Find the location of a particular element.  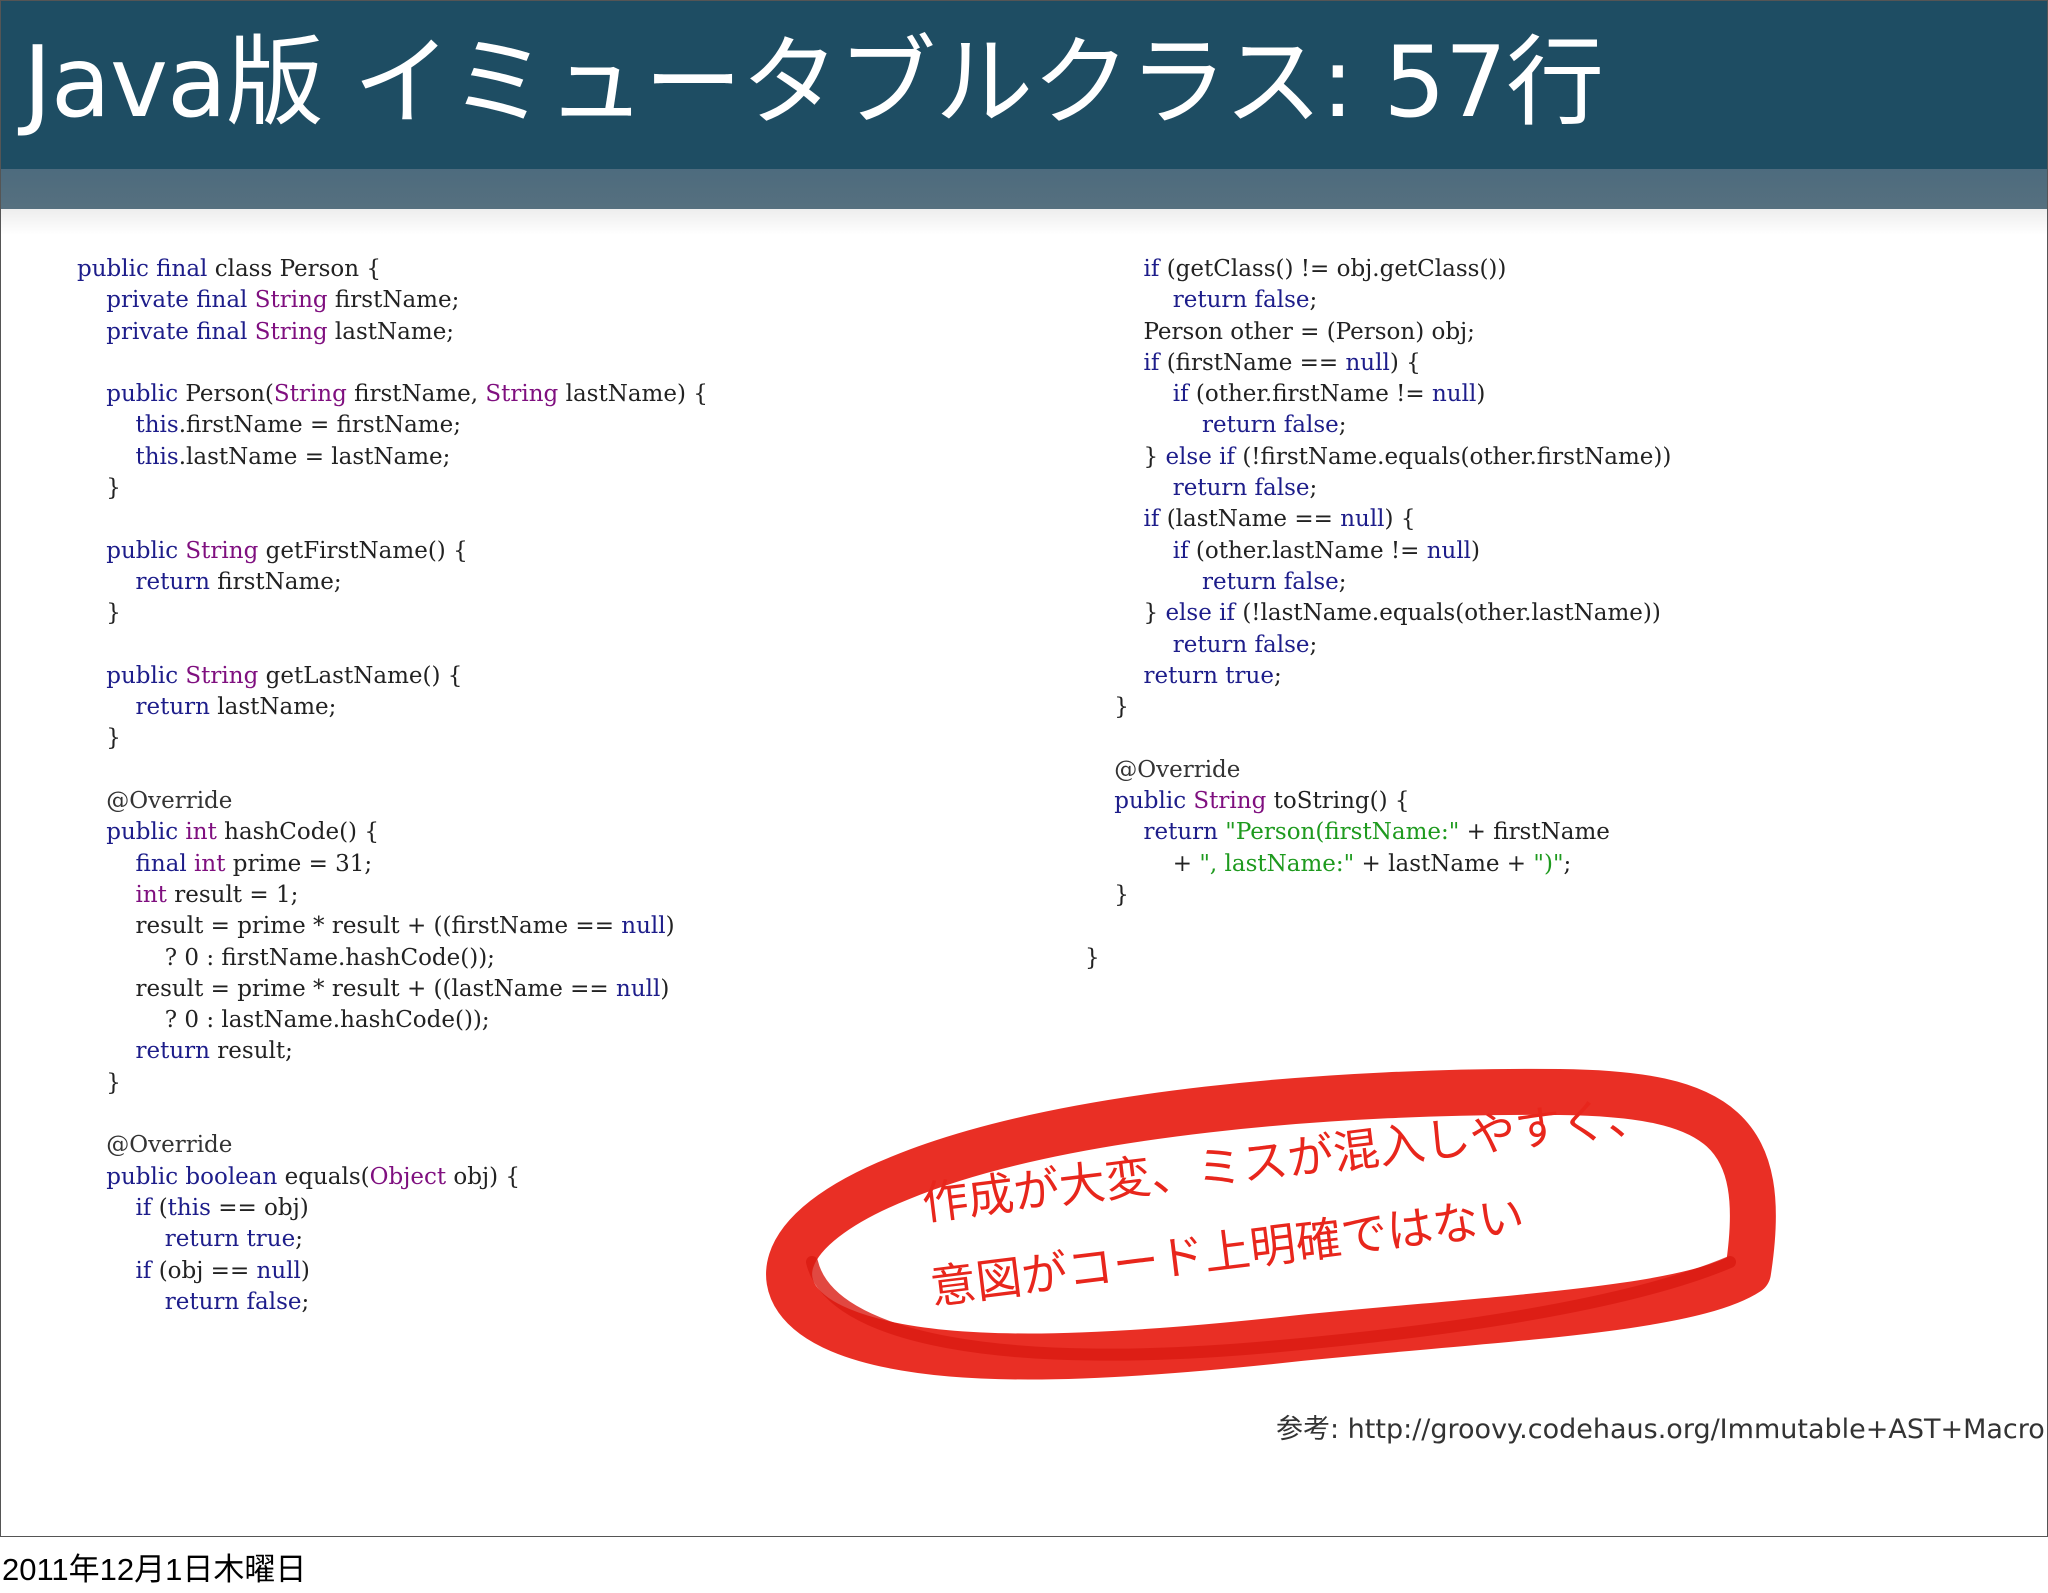

code-line: return "Person(firstName:" + firstName is located at coordinates (1347, 832).